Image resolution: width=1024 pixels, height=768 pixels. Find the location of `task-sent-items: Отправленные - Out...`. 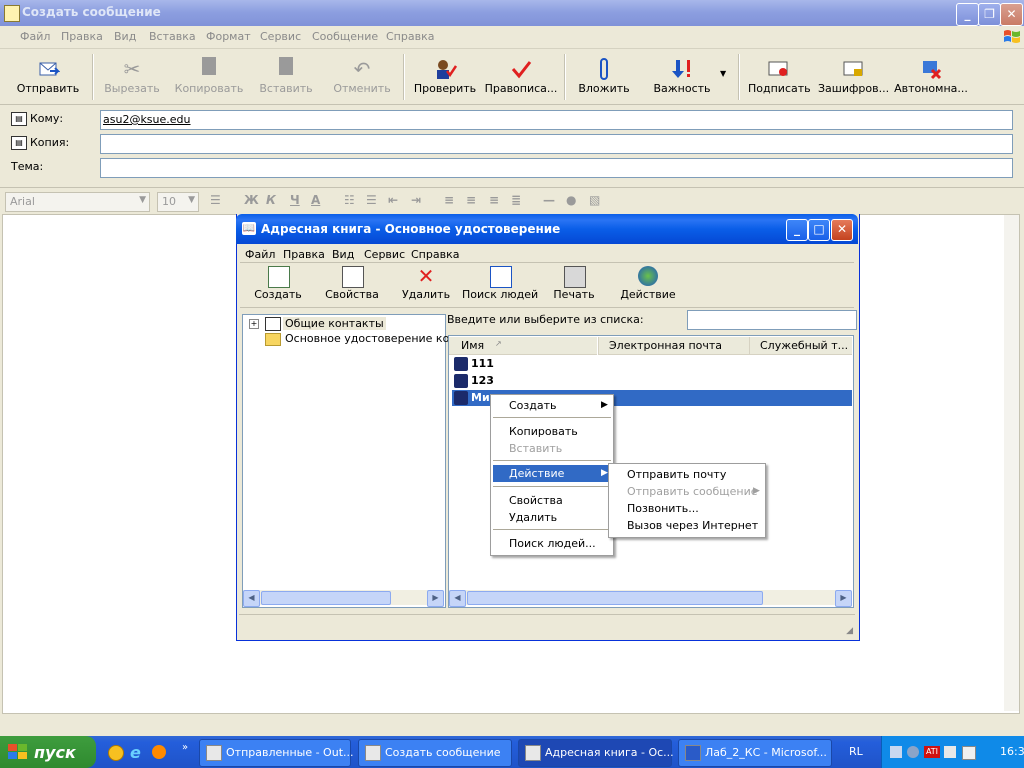

task-sent-items: Отправленные - Out... is located at coordinates (276, 753).